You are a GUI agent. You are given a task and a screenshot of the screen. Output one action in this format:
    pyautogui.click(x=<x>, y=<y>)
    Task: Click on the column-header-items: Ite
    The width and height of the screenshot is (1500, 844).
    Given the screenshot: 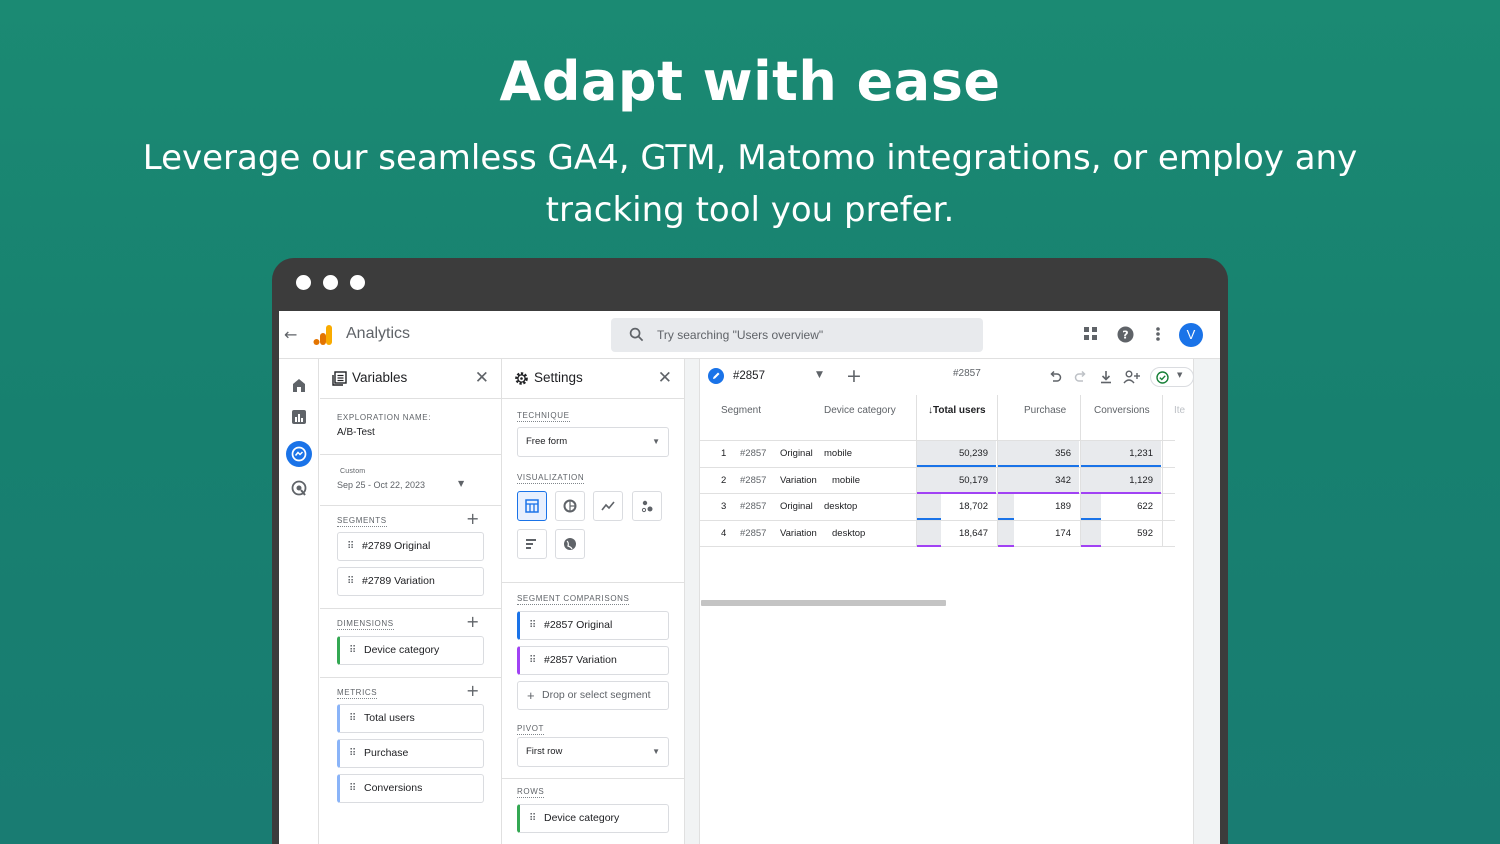 What is the action you would take?
    pyautogui.click(x=1181, y=410)
    